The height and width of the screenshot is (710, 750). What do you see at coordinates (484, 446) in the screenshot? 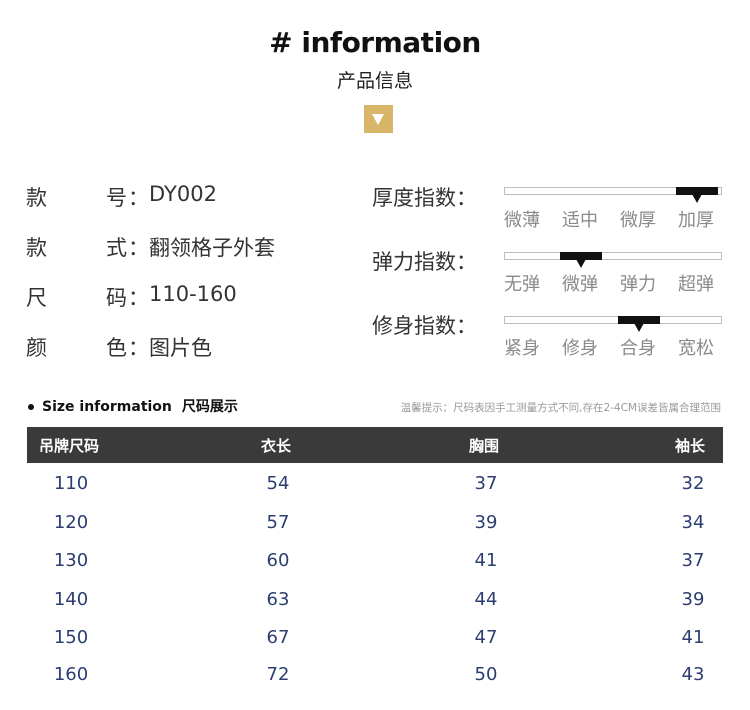
I see `table-header-cell: 胸围` at bounding box center [484, 446].